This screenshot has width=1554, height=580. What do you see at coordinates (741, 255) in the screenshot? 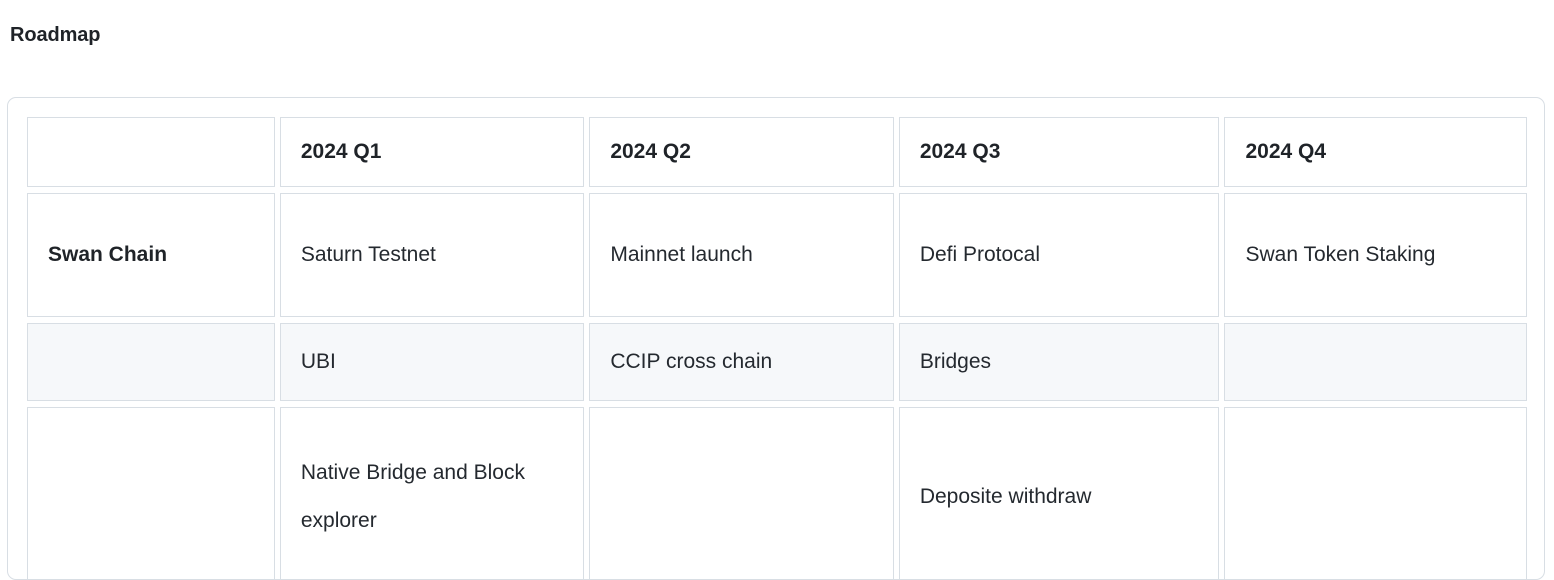
I see `cell-q2: Mainnet launch` at bounding box center [741, 255].